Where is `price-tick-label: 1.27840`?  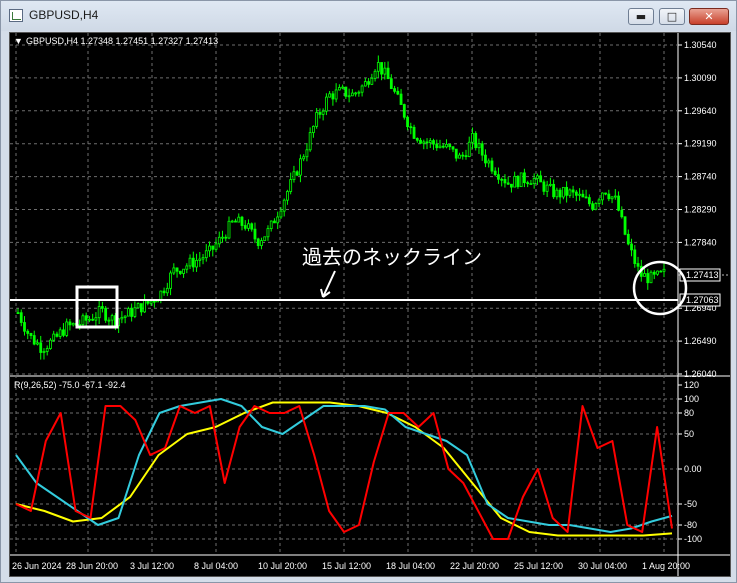 price-tick-label: 1.27840 is located at coordinates (700, 242).